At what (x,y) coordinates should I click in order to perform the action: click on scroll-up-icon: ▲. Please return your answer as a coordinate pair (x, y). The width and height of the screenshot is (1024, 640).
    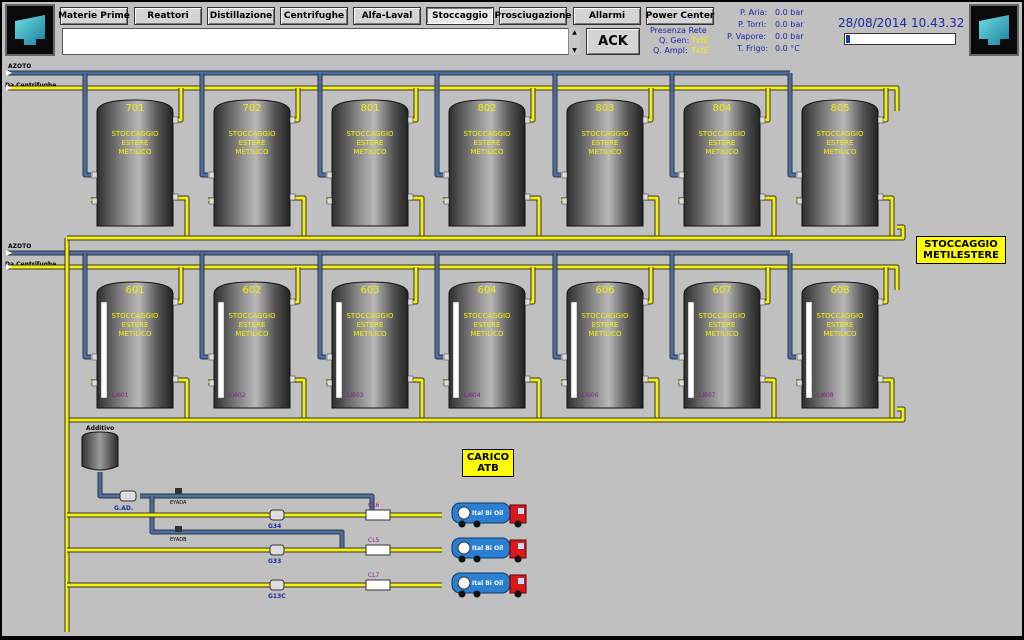
    Looking at the image, I should click on (574, 32).